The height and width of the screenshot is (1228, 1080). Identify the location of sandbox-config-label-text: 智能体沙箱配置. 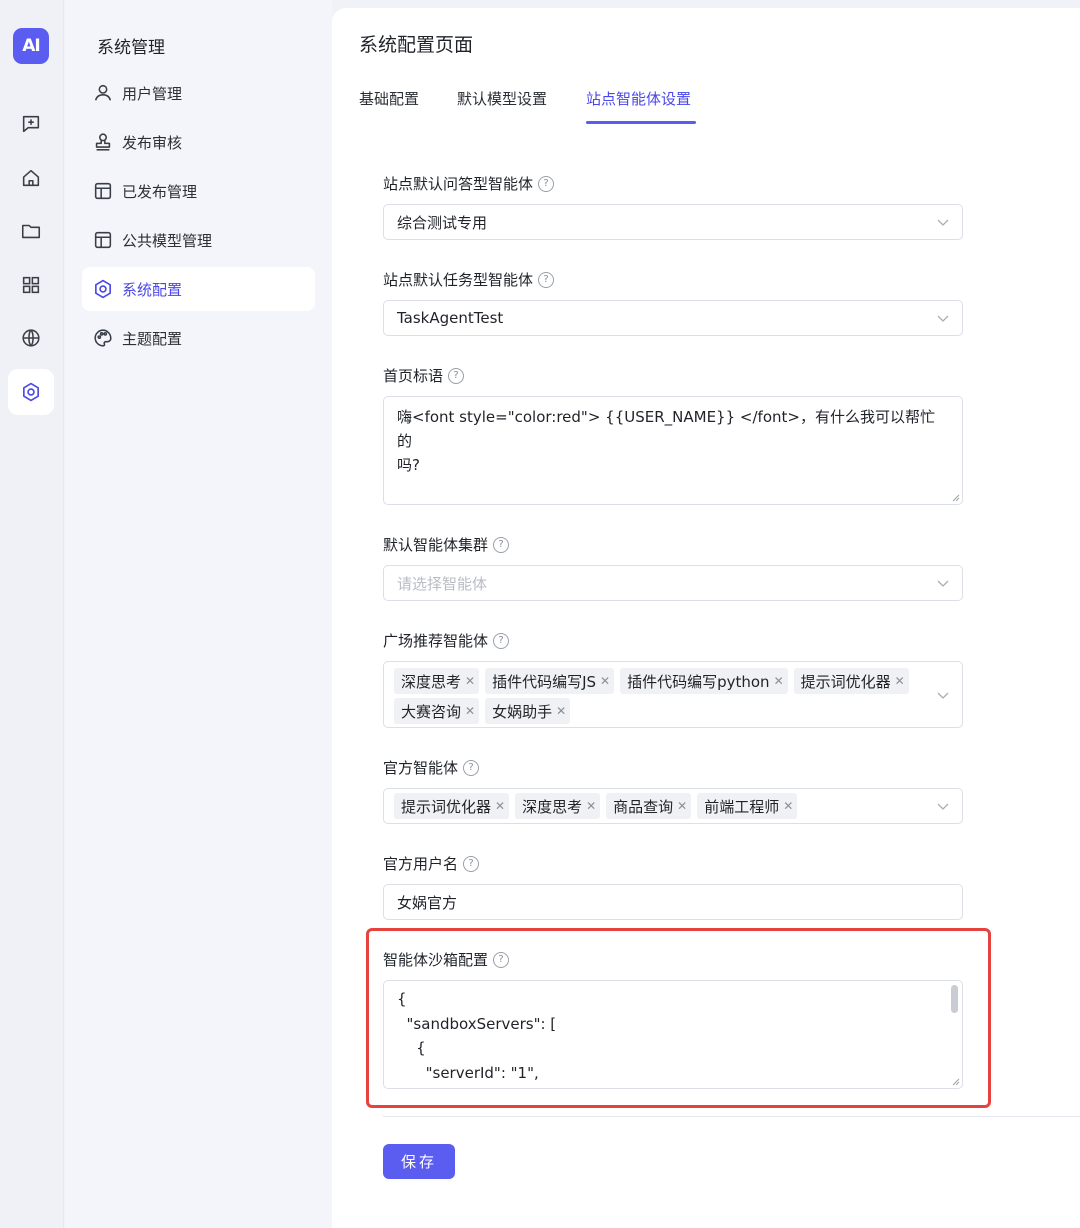
(436, 960).